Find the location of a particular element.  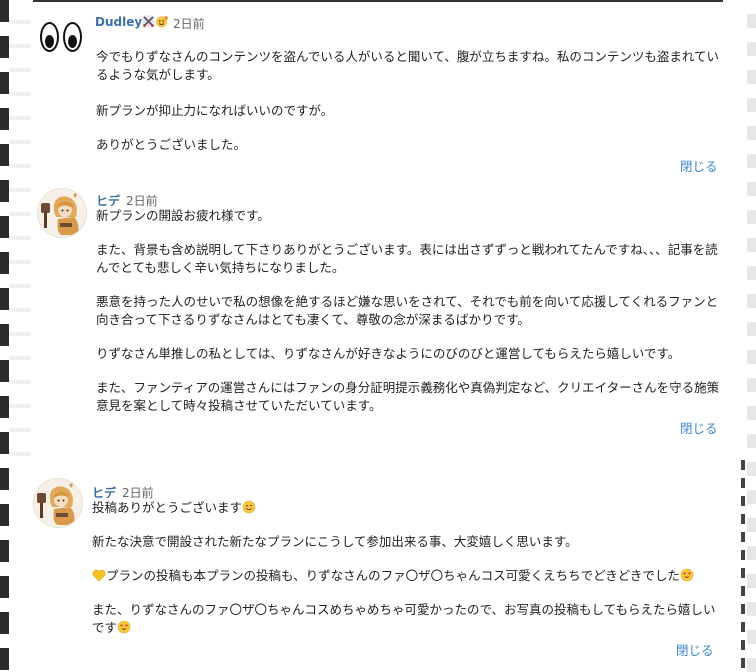

smiling-face-icon is located at coordinates (249, 507).